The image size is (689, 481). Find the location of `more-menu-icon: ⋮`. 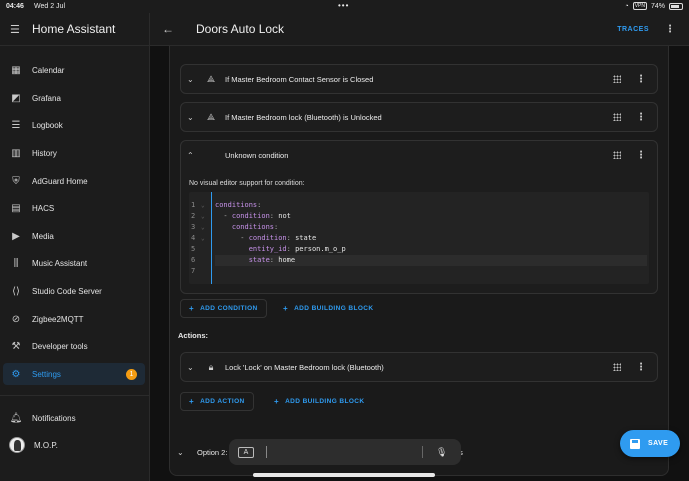

more-menu-icon: ⋮ is located at coordinates (670, 29).